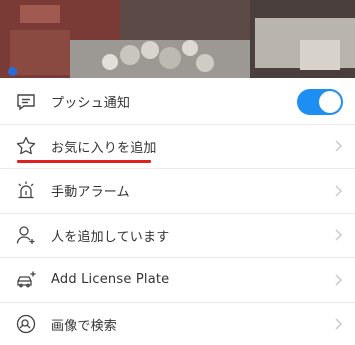 The width and height of the screenshot is (355, 345). Describe the element at coordinates (177, 323) in the screenshot. I see `menu-item-image-search: 画像で検索` at that location.